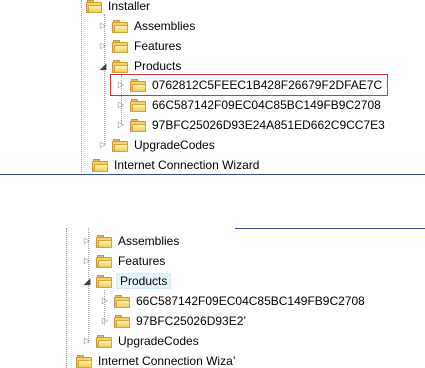  I want to click on tree-node-label-selected: Products, so click(144, 281).